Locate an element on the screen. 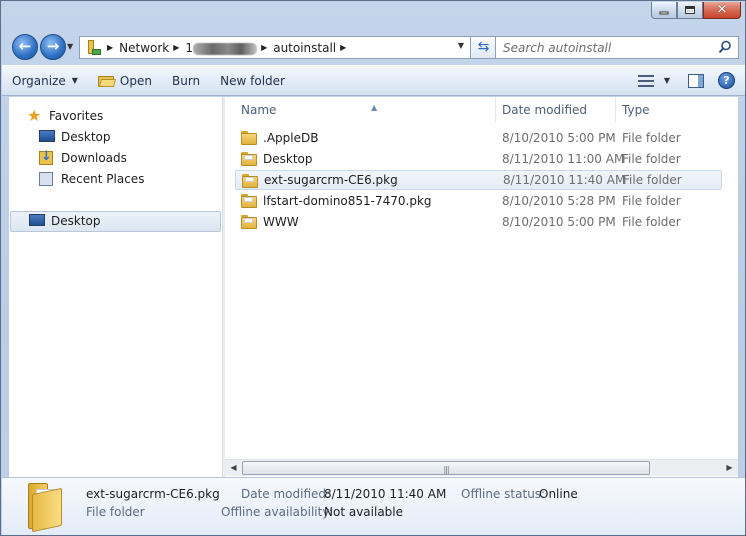  chevron-down-icon: ▼ is located at coordinates (74, 80).